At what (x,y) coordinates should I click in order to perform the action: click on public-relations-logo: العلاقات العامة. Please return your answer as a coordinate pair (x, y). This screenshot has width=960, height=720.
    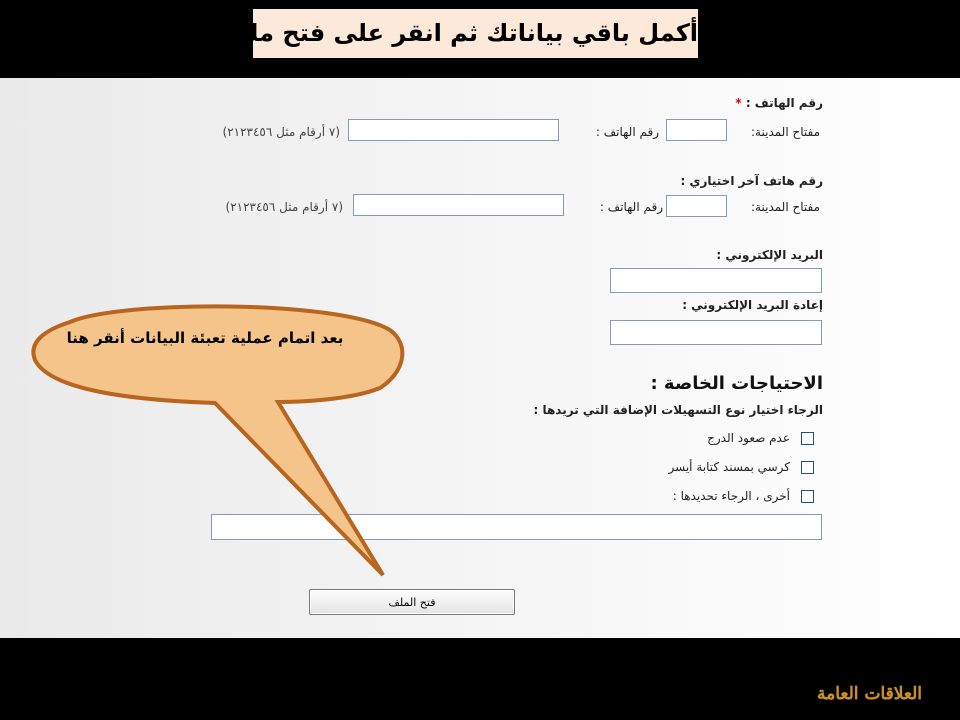
    Looking at the image, I should click on (869, 694).